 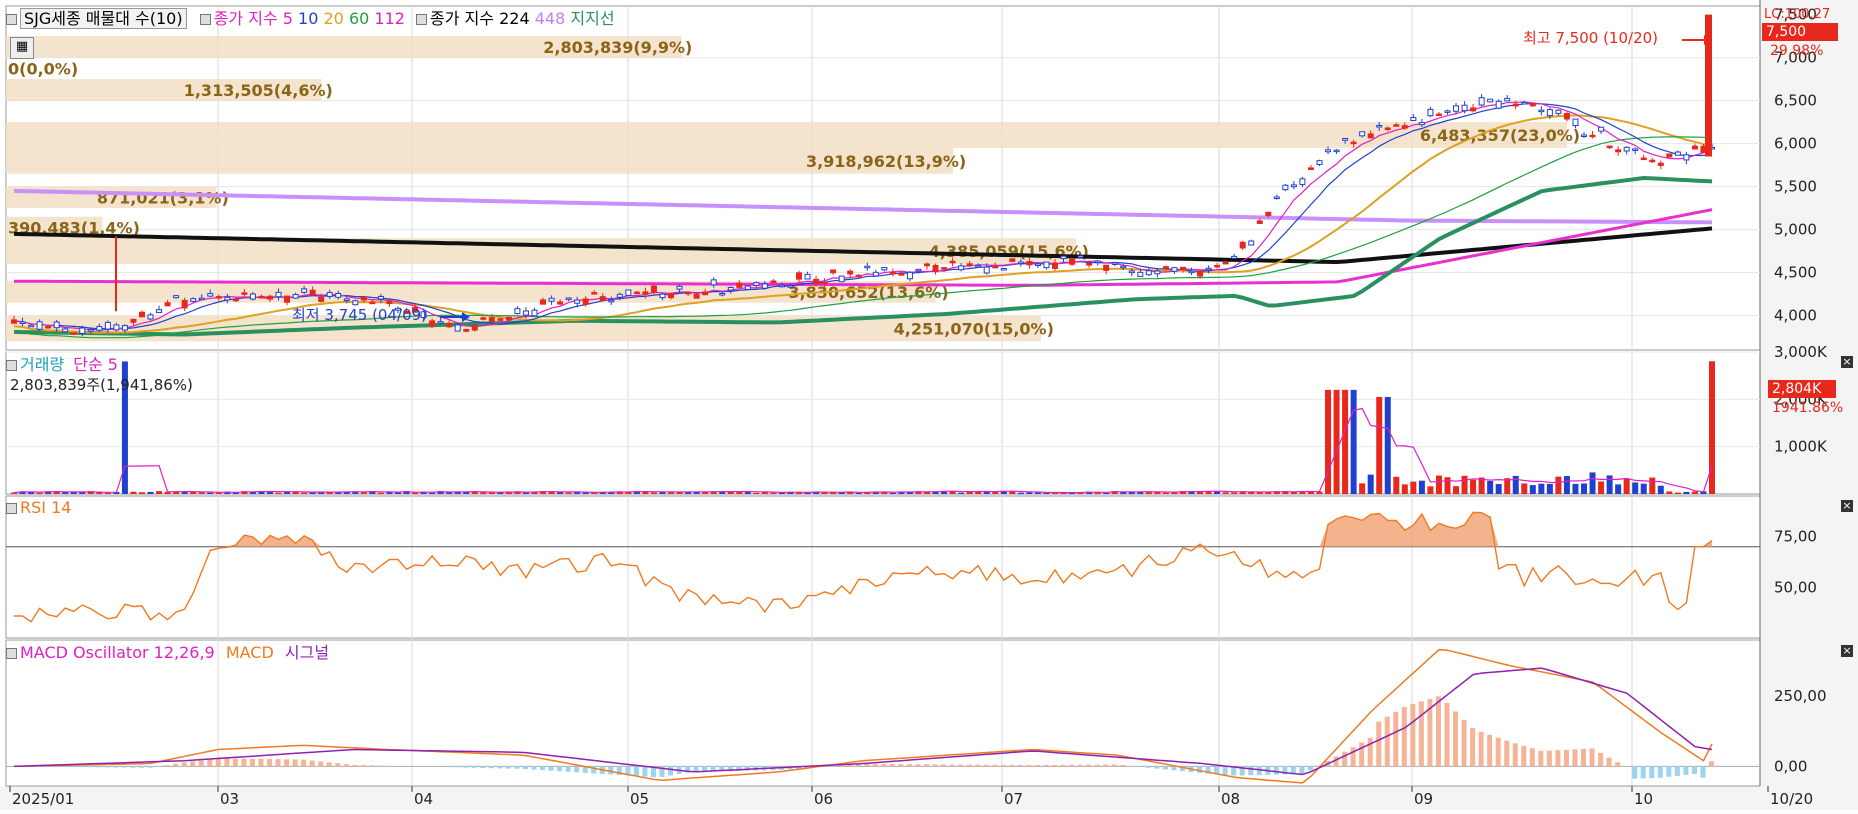 What do you see at coordinates (592, 18) in the screenshot?
I see `support-line-label: 지지선` at bounding box center [592, 18].